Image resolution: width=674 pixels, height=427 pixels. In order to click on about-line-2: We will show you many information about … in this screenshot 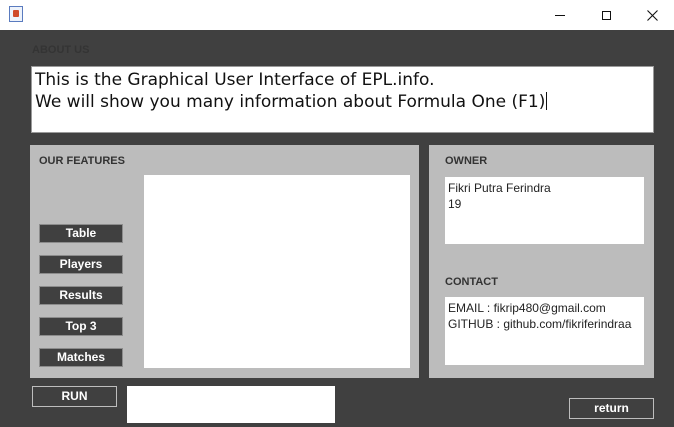, I will do `click(342, 102)`.